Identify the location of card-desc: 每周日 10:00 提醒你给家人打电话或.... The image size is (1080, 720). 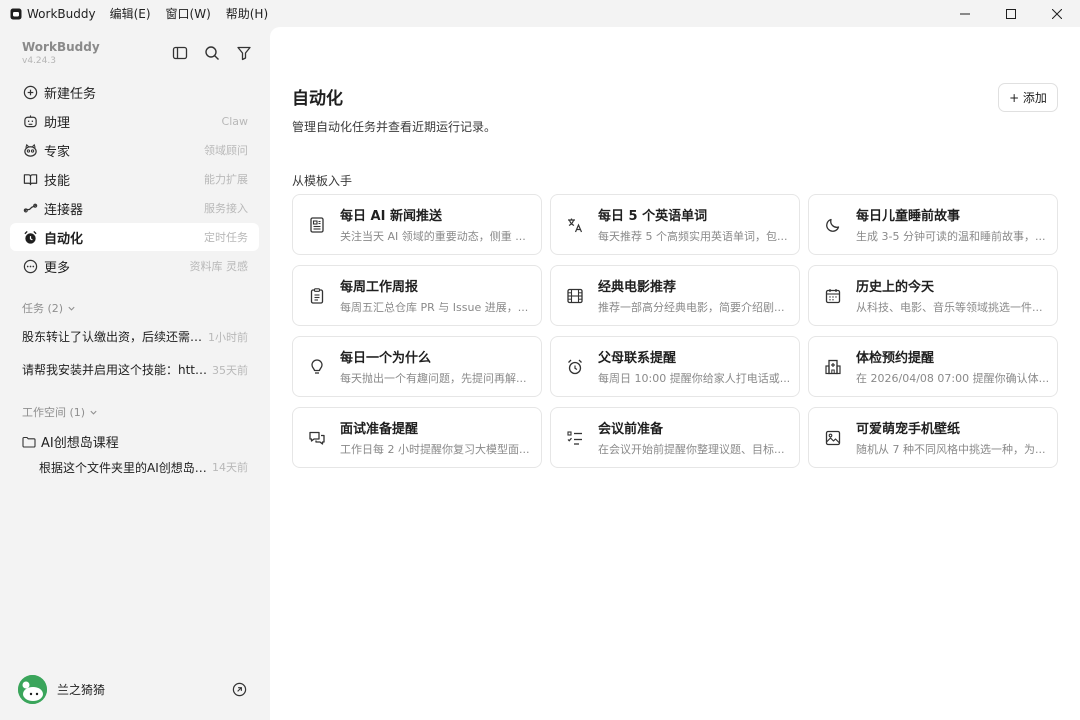
(694, 378).